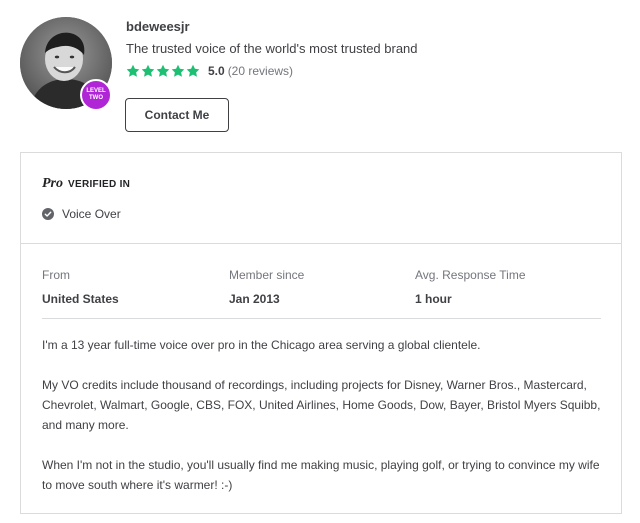  I want to click on pro-skill-label: Voice Over, so click(91, 214).